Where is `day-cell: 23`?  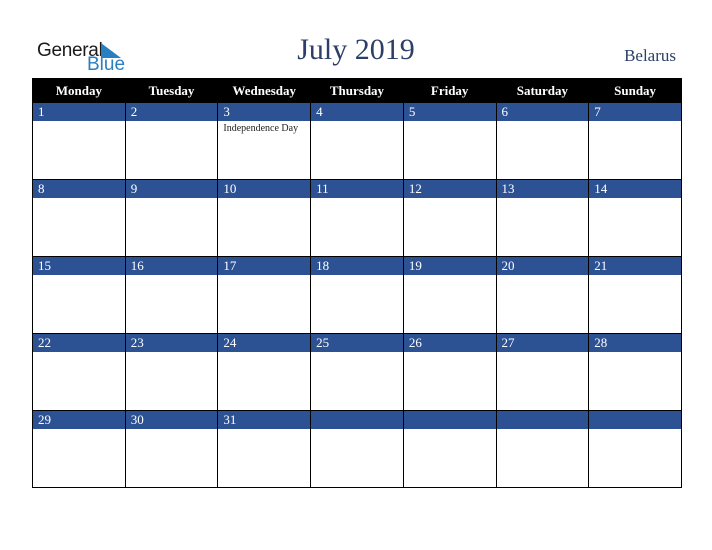
day-cell: 23 is located at coordinates (171, 372).